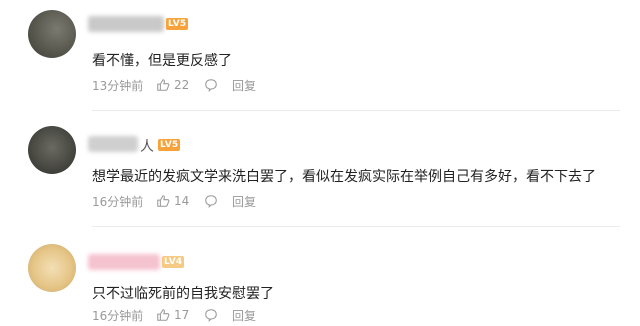  I want to click on username-suffix: 人, so click(147, 146).